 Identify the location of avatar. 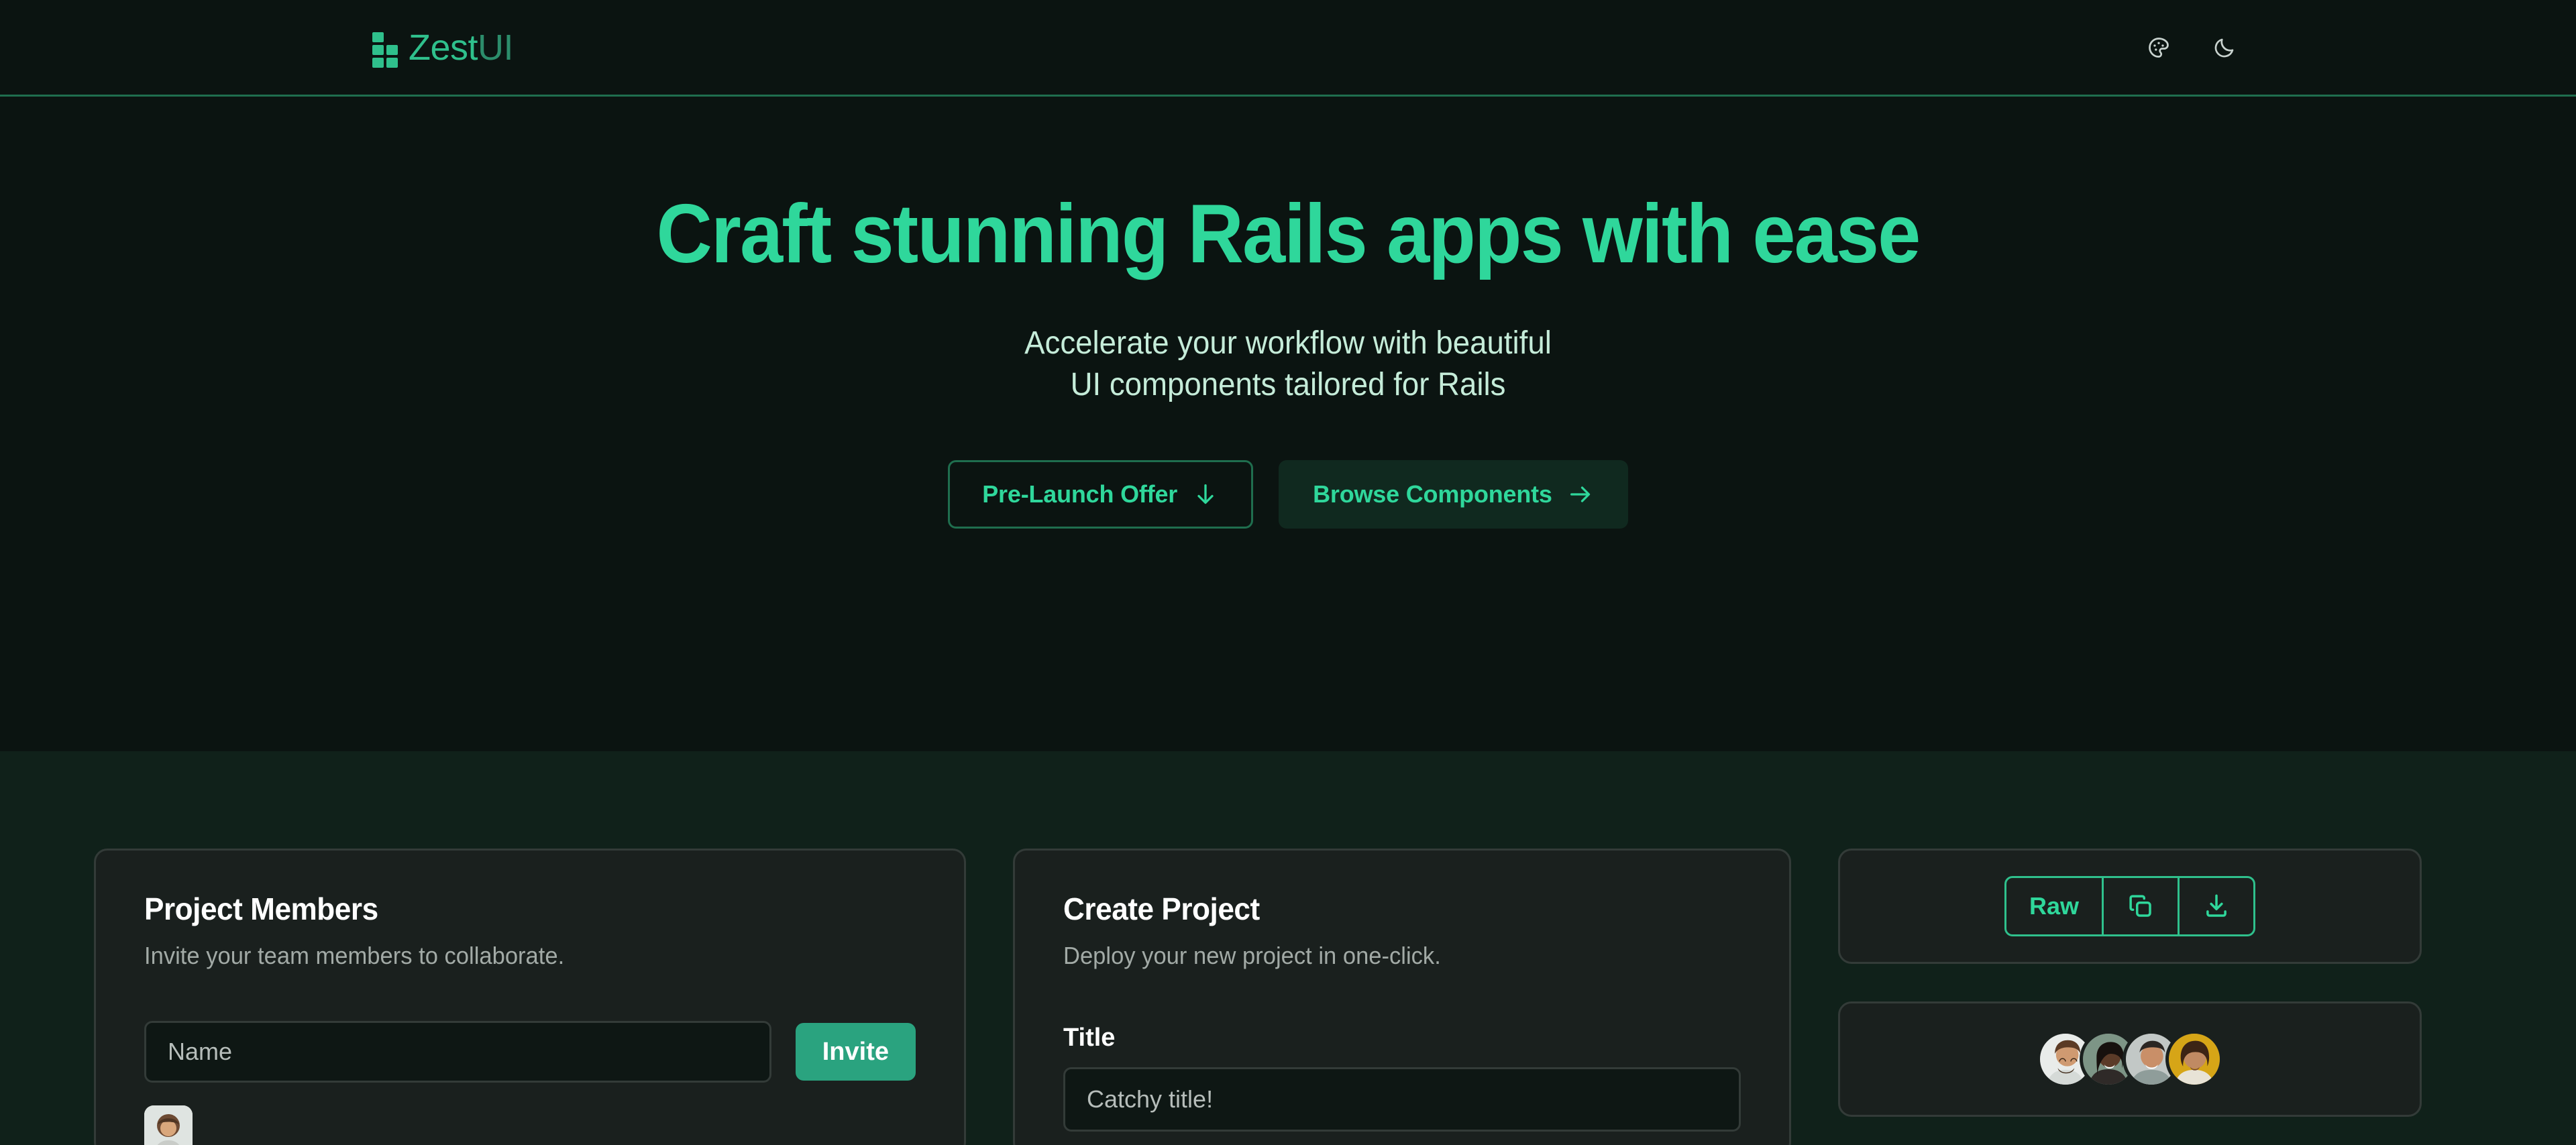
(2194, 1059).